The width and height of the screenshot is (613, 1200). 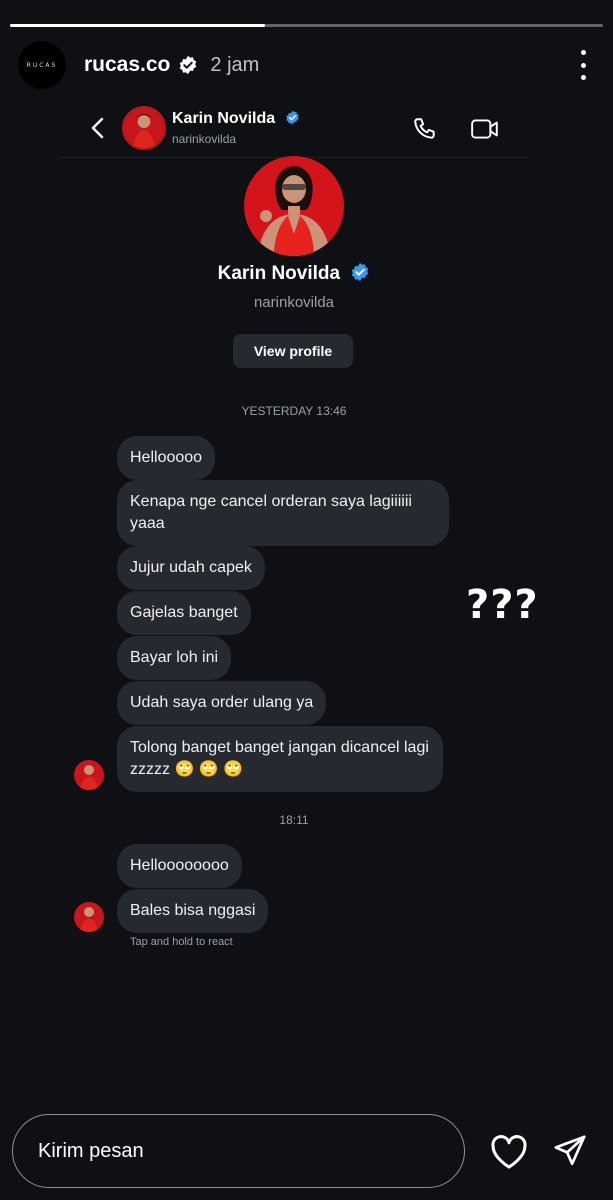 I want to click on message-bubble: Jujur udah capek, so click(x=191, y=568).